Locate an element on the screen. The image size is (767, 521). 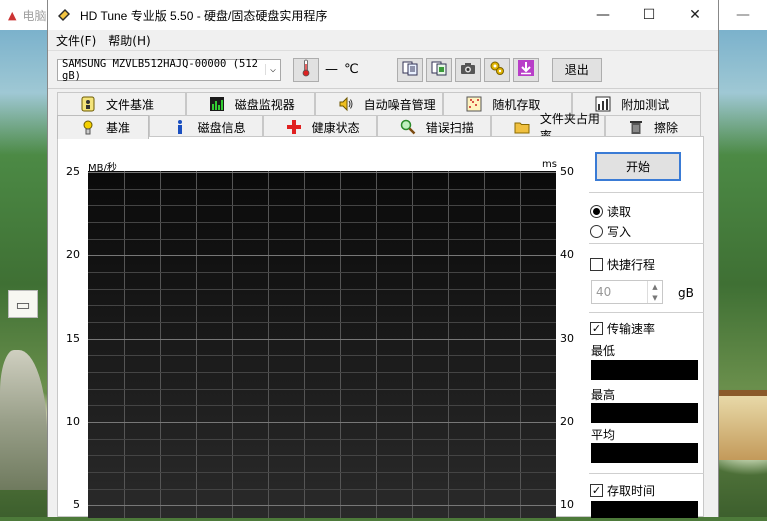
drive-select: SAMSUNG MZVLB512HAJQ-00000 (512 gB) ⌵ is located at coordinates (169, 69).